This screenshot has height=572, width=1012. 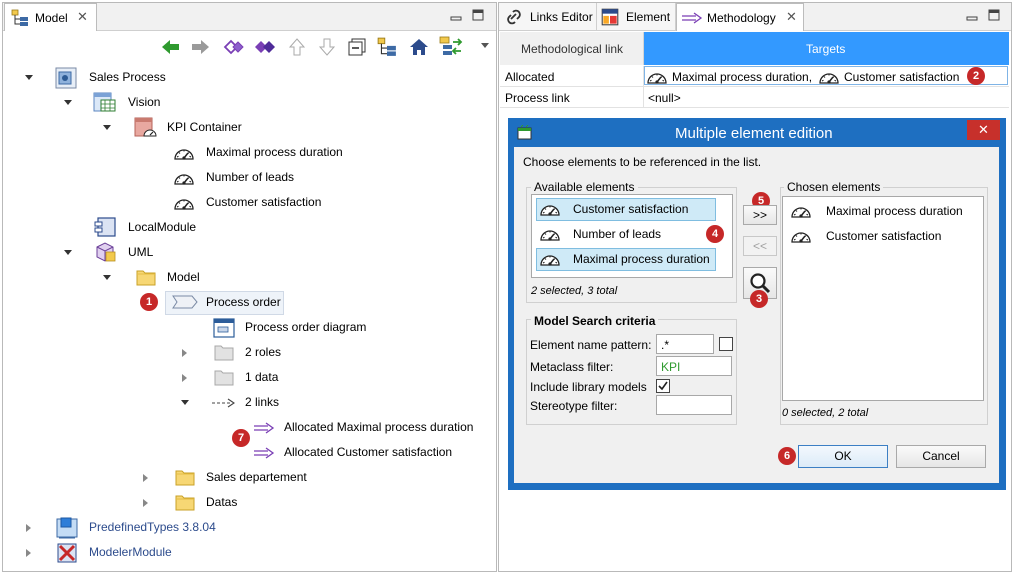 I want to click on ok-button: OK, so click(x=843, y=456).